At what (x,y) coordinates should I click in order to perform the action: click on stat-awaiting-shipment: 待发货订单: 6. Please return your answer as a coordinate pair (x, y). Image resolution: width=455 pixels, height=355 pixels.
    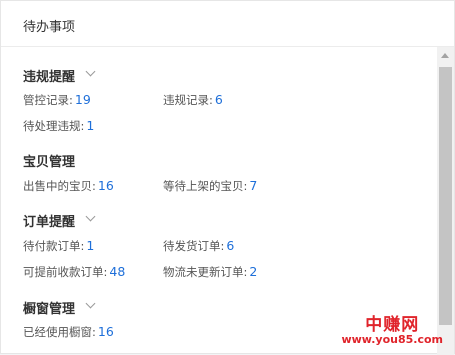
    Looking at the image, I should click on (198, 246).